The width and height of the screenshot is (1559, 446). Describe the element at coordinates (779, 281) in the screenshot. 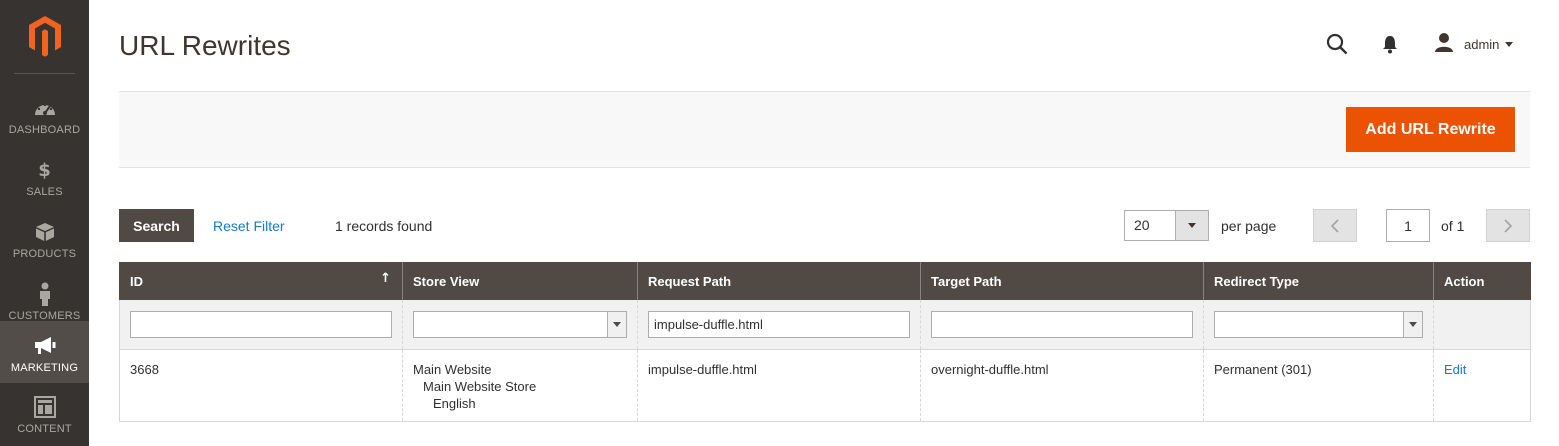

I see `column-header-request-path: Request Path` at that location.